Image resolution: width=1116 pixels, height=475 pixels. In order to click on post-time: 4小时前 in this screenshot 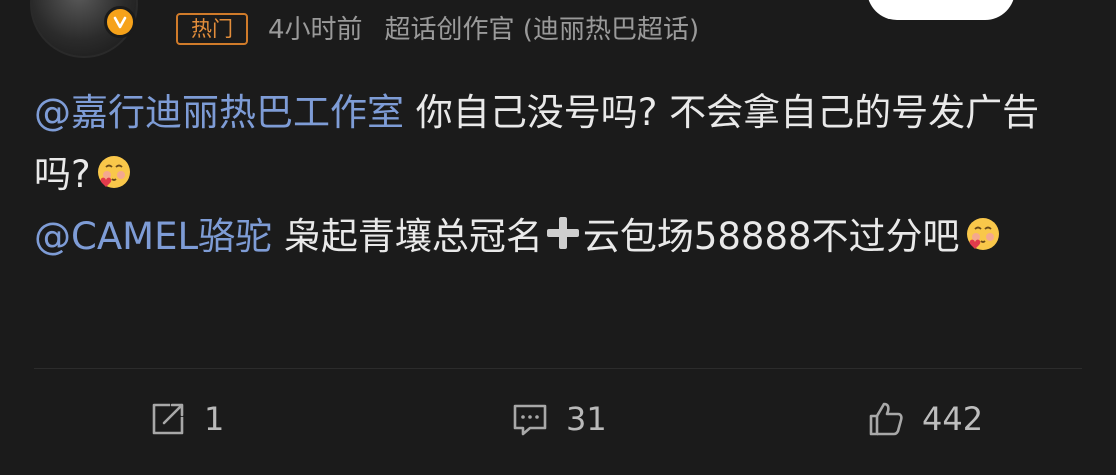, I will do `click(315, 30)`.